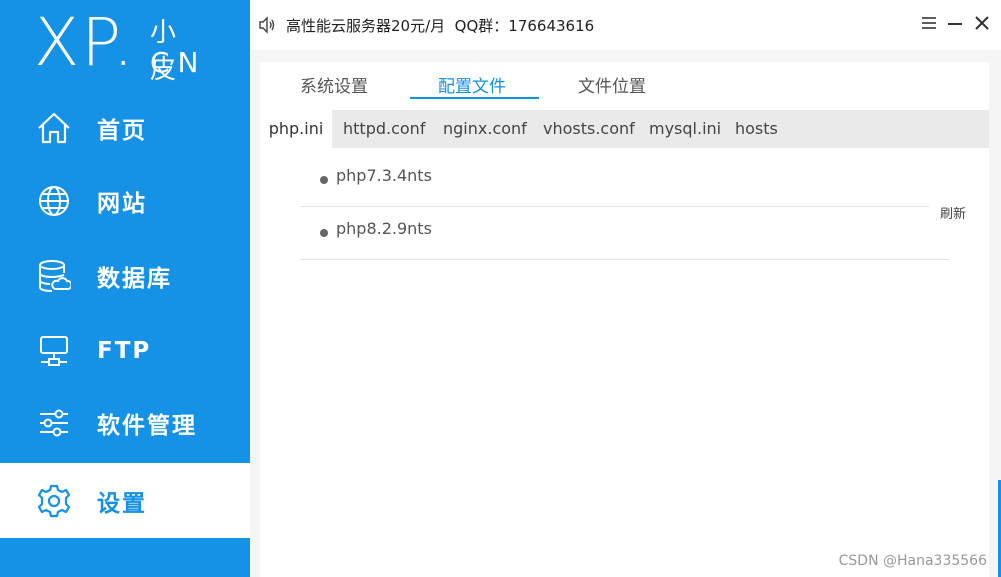 Image resolution: width=1001 pixels, height=577 pixels. I want to click on home-icon, so click(54, 128).